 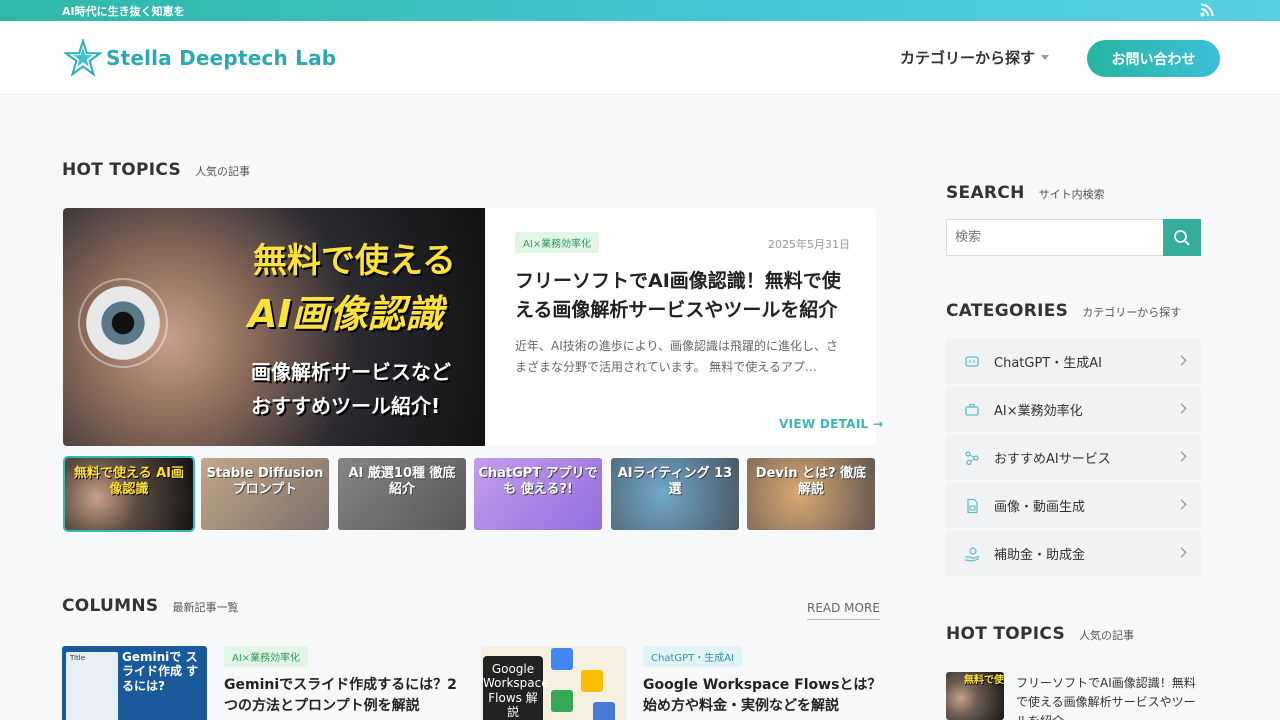 What do you see at coordinates (682, 296) in the screenshot?
I see `featured-article-title: フリーソフトでAI画像認識！無料で使える画像解析サービスやツールを紹介` at bounding box center [682, 296].